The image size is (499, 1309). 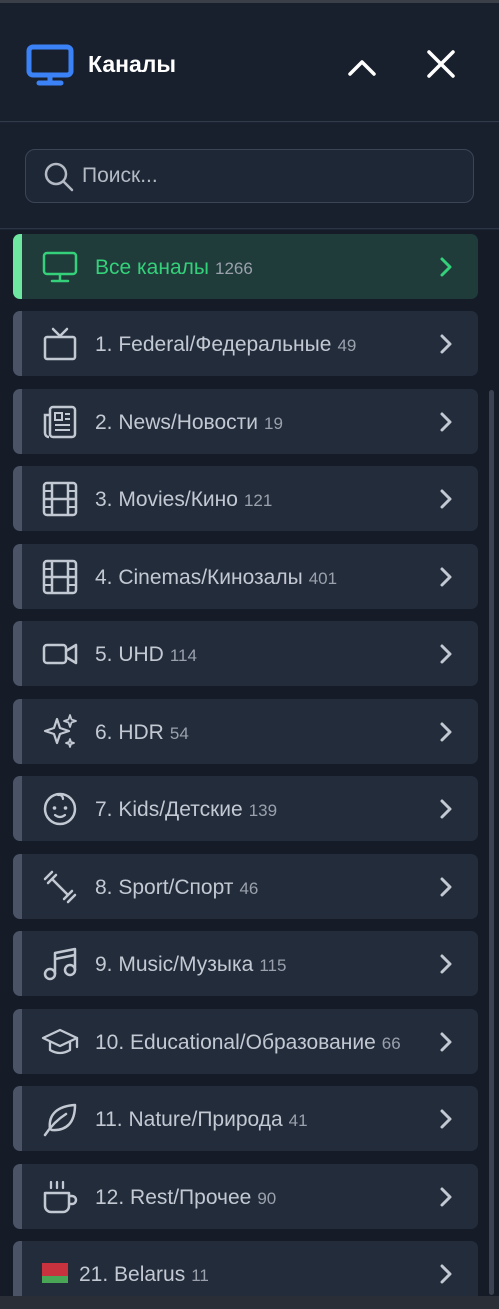 I want to click on chevron-up-icon, so click(x=362, y=67).